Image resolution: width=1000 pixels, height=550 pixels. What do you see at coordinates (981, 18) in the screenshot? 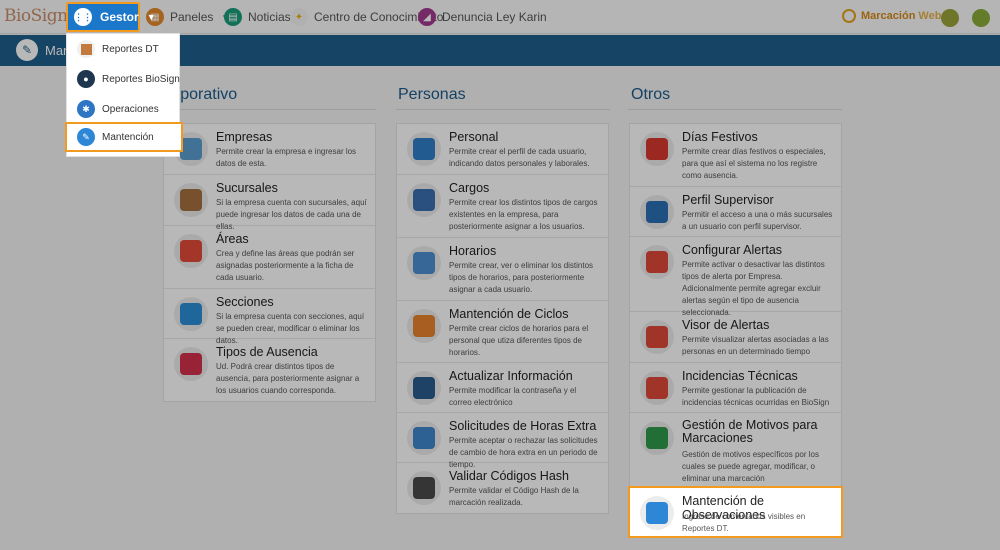
I see `user-avatar` at bounding box center [981, 18].